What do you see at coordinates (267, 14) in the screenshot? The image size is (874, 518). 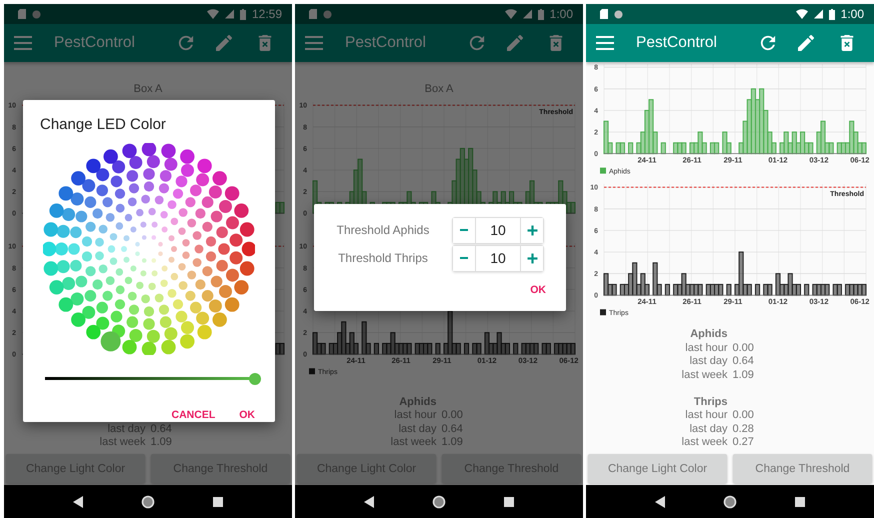 I see `status-time: 12:59` at bounding box center [267, 14].